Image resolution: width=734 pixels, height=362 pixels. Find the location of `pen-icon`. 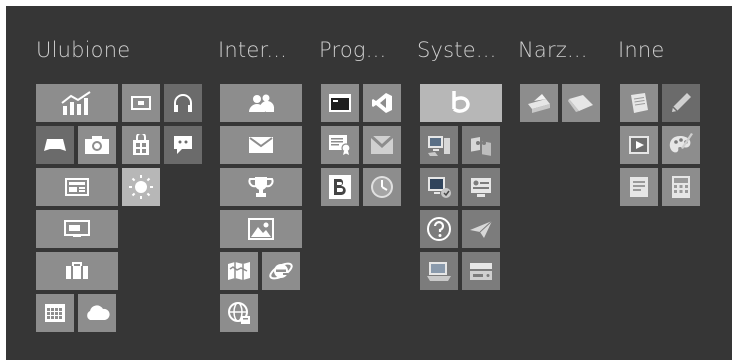

pen-icon is located at coordinates (681, 102).